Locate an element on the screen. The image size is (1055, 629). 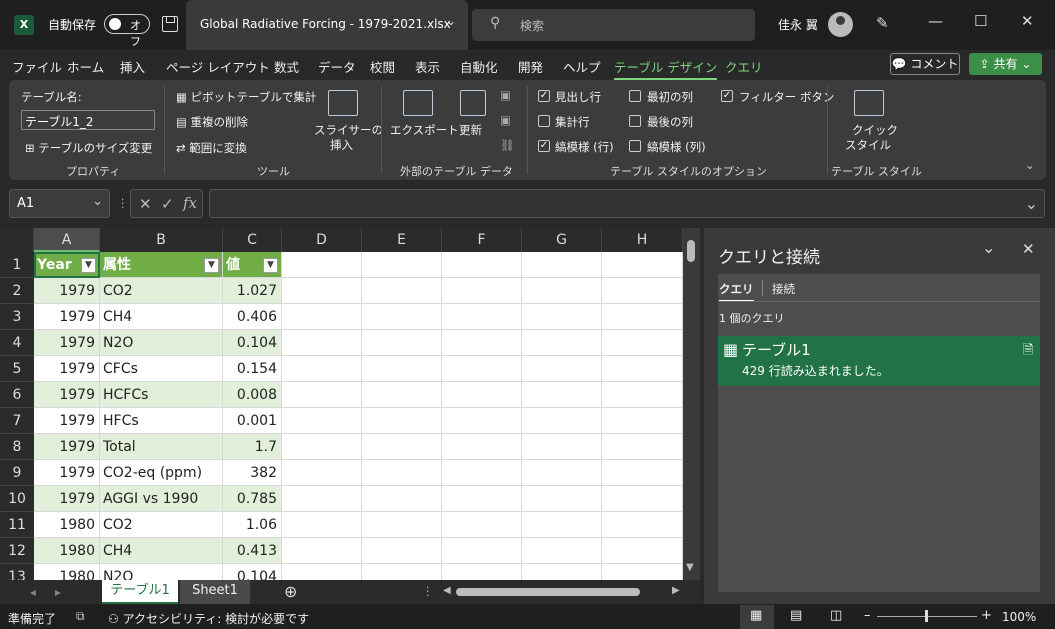
table-cell: 1.027 is located at coordinates (252, 291).